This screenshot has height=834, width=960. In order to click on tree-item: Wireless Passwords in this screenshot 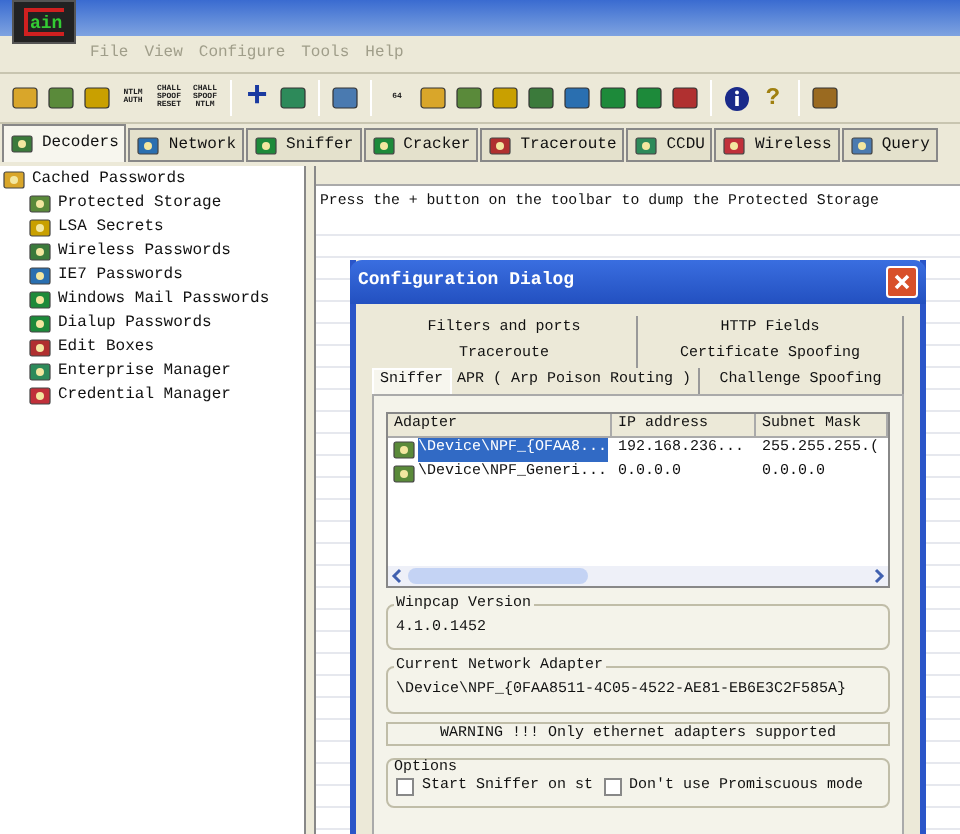, I will do `click(152, 252)`.